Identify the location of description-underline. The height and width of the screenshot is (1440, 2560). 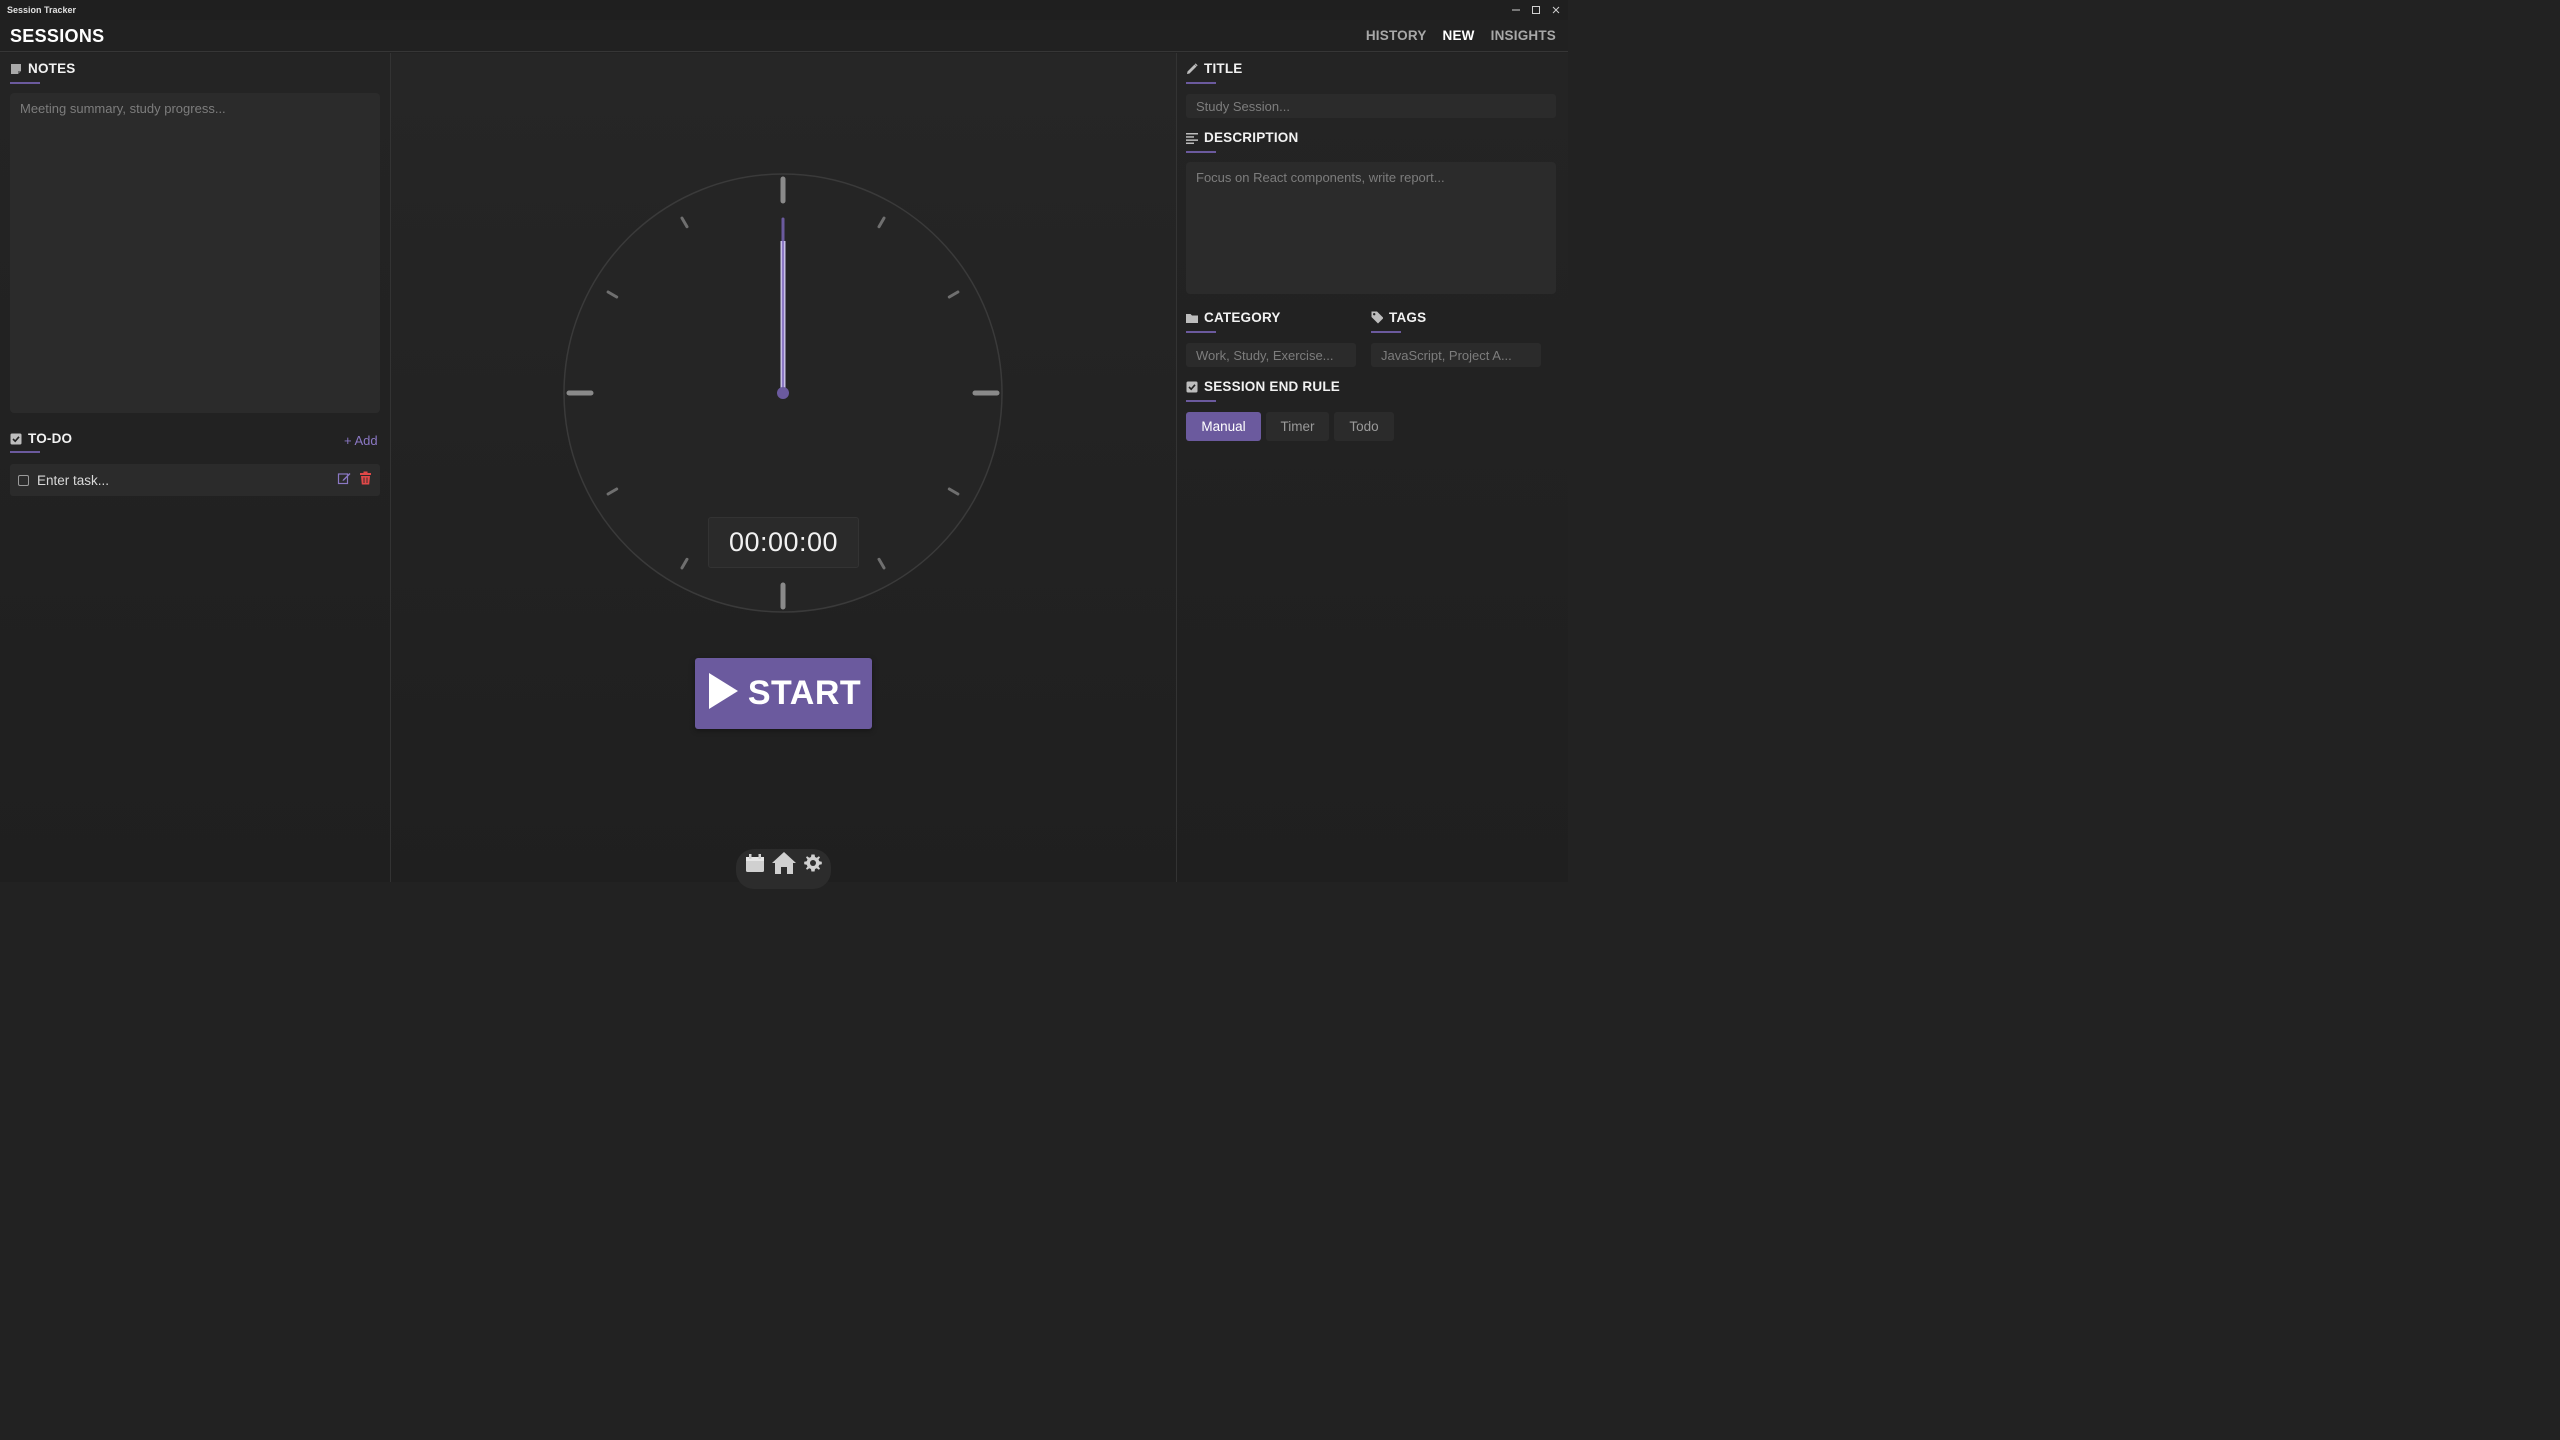
(1201, 152).